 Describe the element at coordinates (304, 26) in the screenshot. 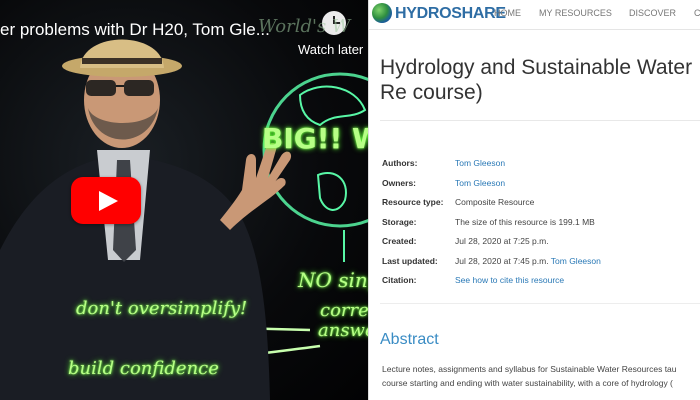

I see `lightboard-text-worlds: World's W` at that location.